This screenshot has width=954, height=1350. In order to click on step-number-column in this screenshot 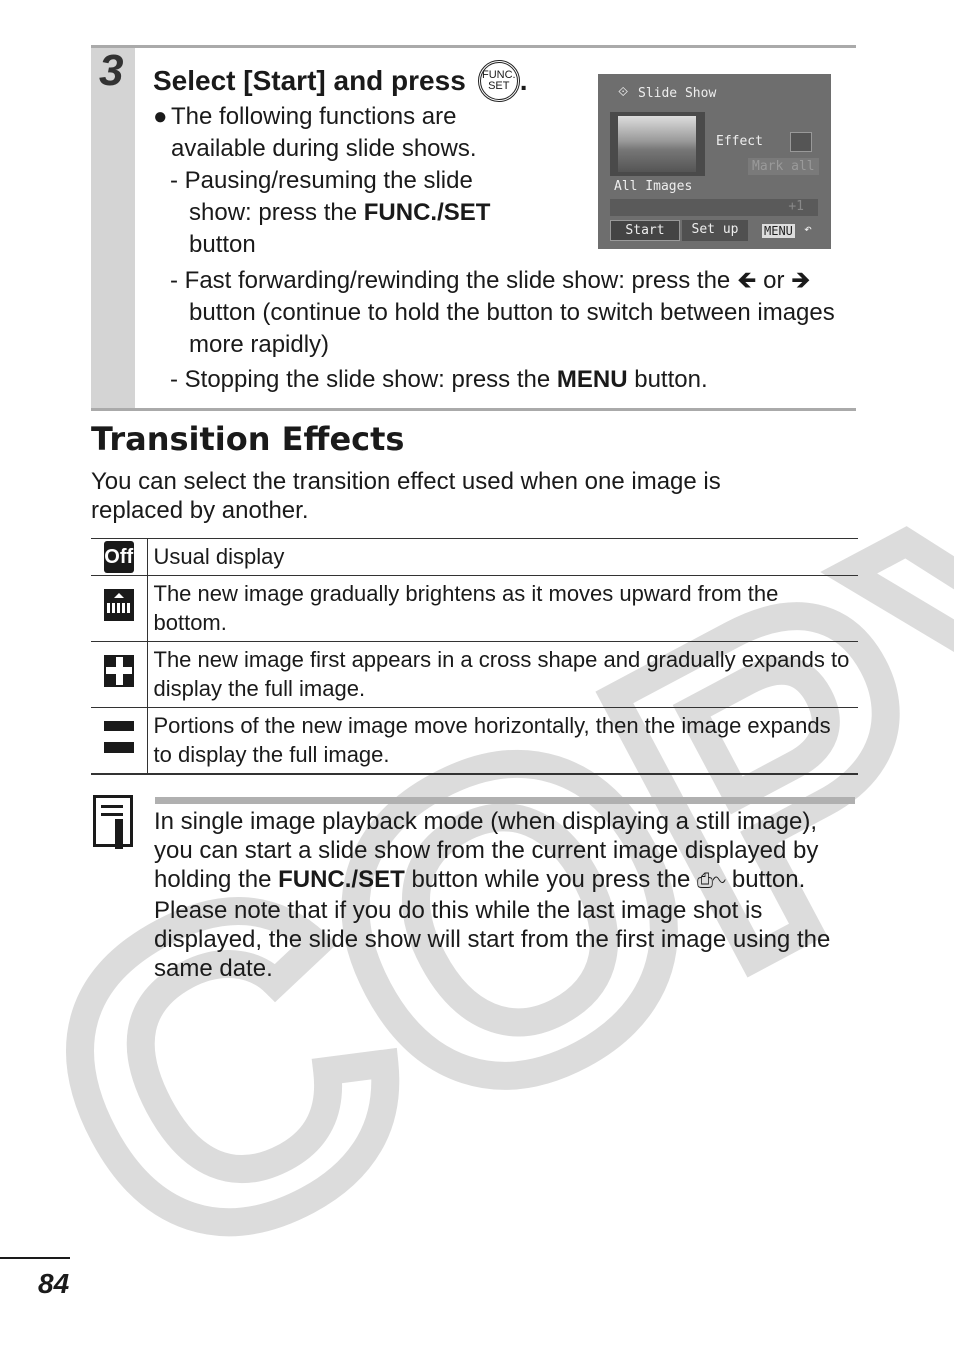, I will do `click(113, 228)`.